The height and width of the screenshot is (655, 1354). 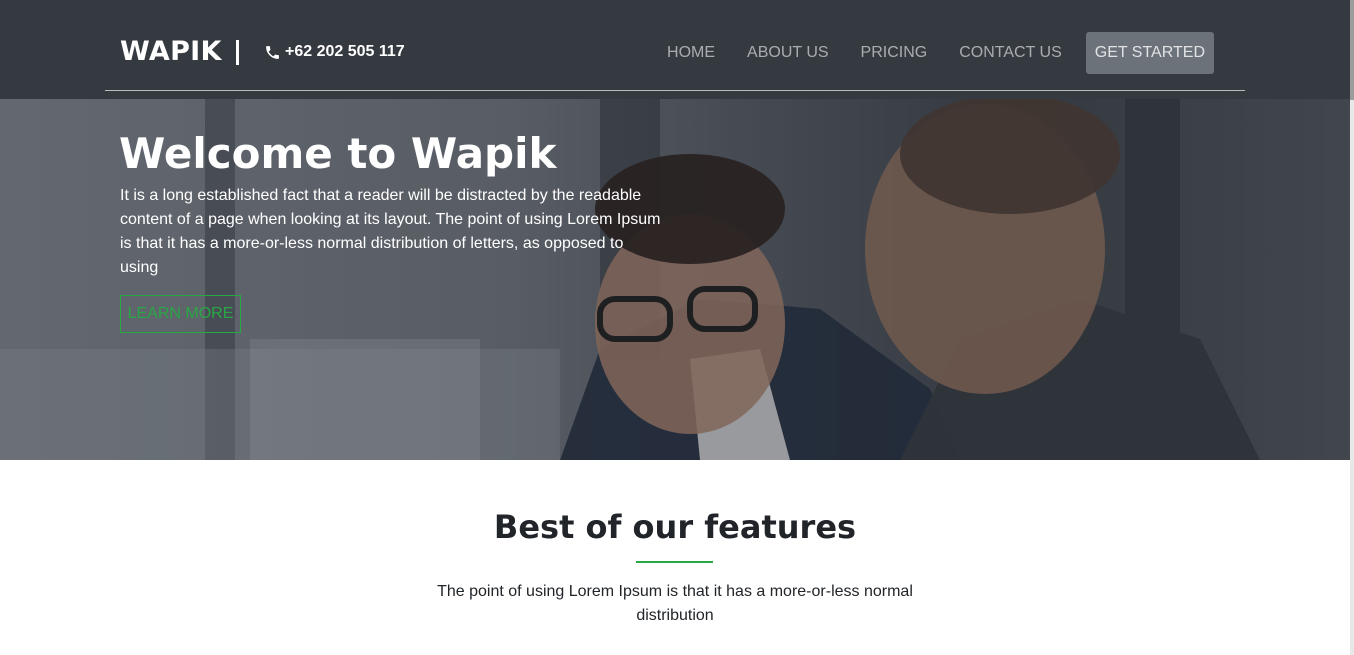 What do you see at coordinates (675, 527) in the screenshot?
I see `features-title: Best of our features` at bounding box center [675, 527].